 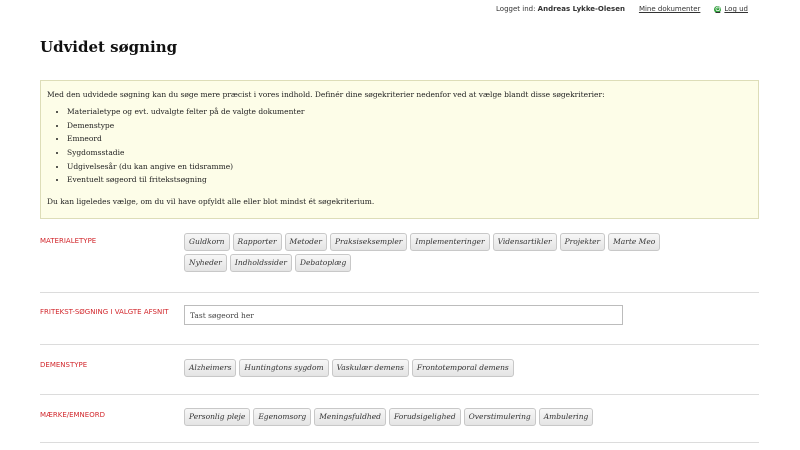 I want to click on emneord-label: MÆRKE/EMNEORD, so click(x=72, y=415).